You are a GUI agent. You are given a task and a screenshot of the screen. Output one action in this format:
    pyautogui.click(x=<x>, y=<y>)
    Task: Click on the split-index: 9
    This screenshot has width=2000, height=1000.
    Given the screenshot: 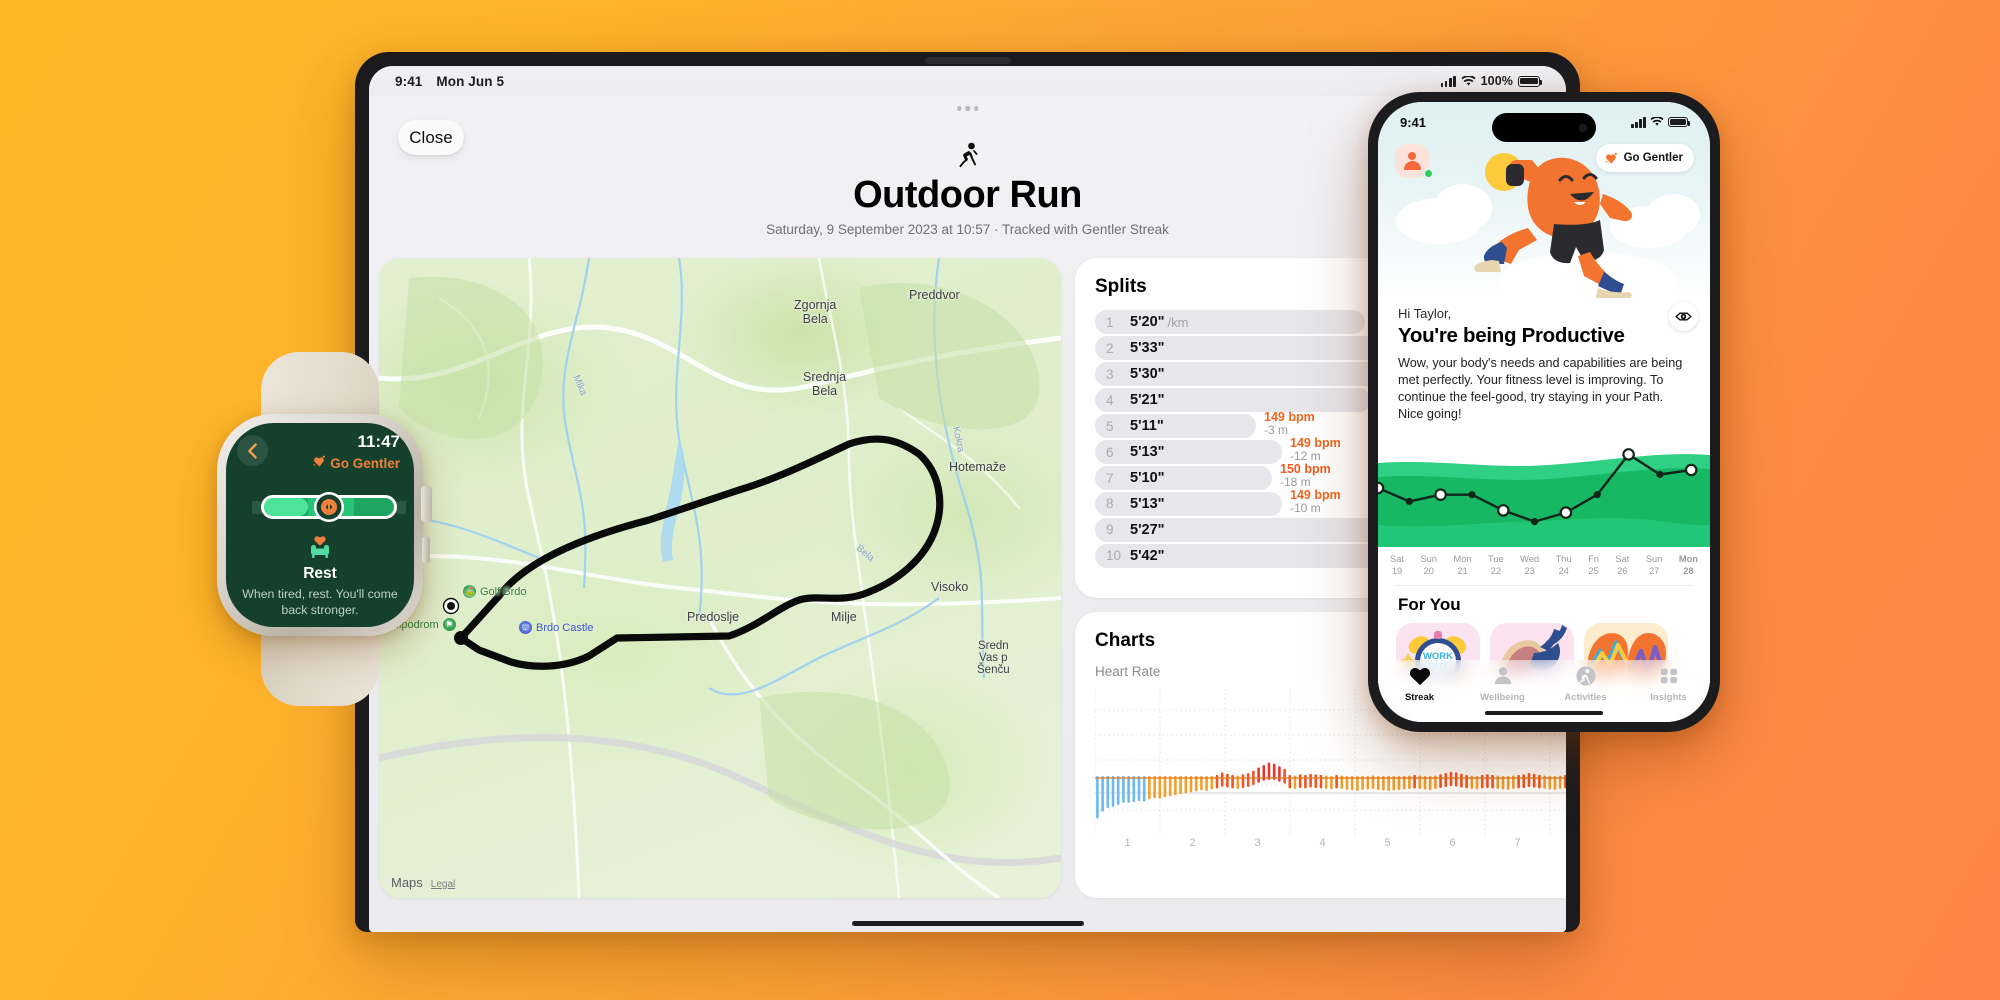 What is the action you would take?
    pyautogui.click(x=1110, y=530)
    